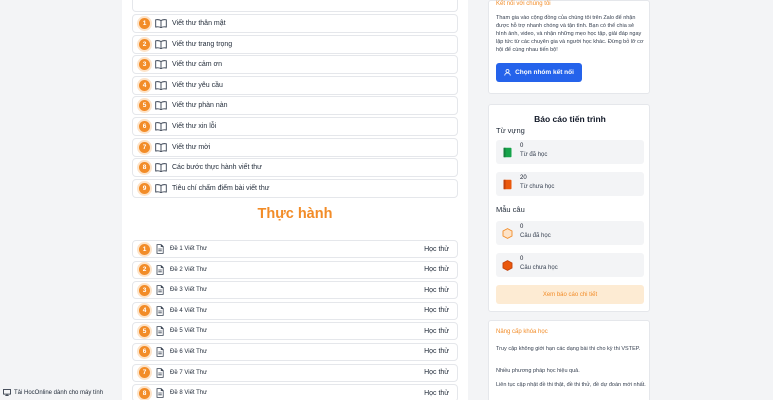 This screenshot has height=400, width=773. I want to click on sentence-learned-label: Câu đã học, so click(535, 236).